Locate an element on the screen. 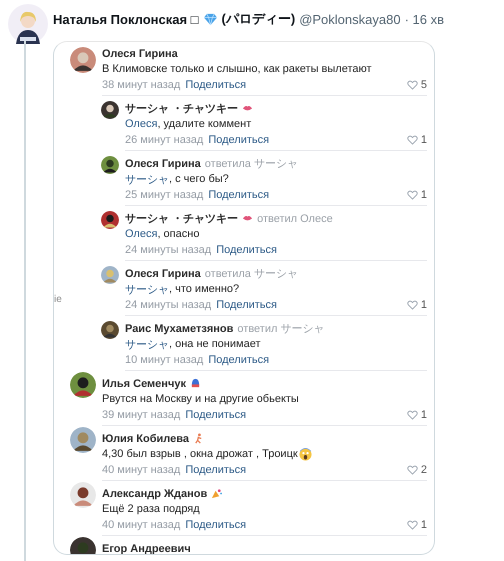 The width and height of the screenshot is (504, 561). reply-to-label: ответил Олесе is located at coordinates (295, 218).